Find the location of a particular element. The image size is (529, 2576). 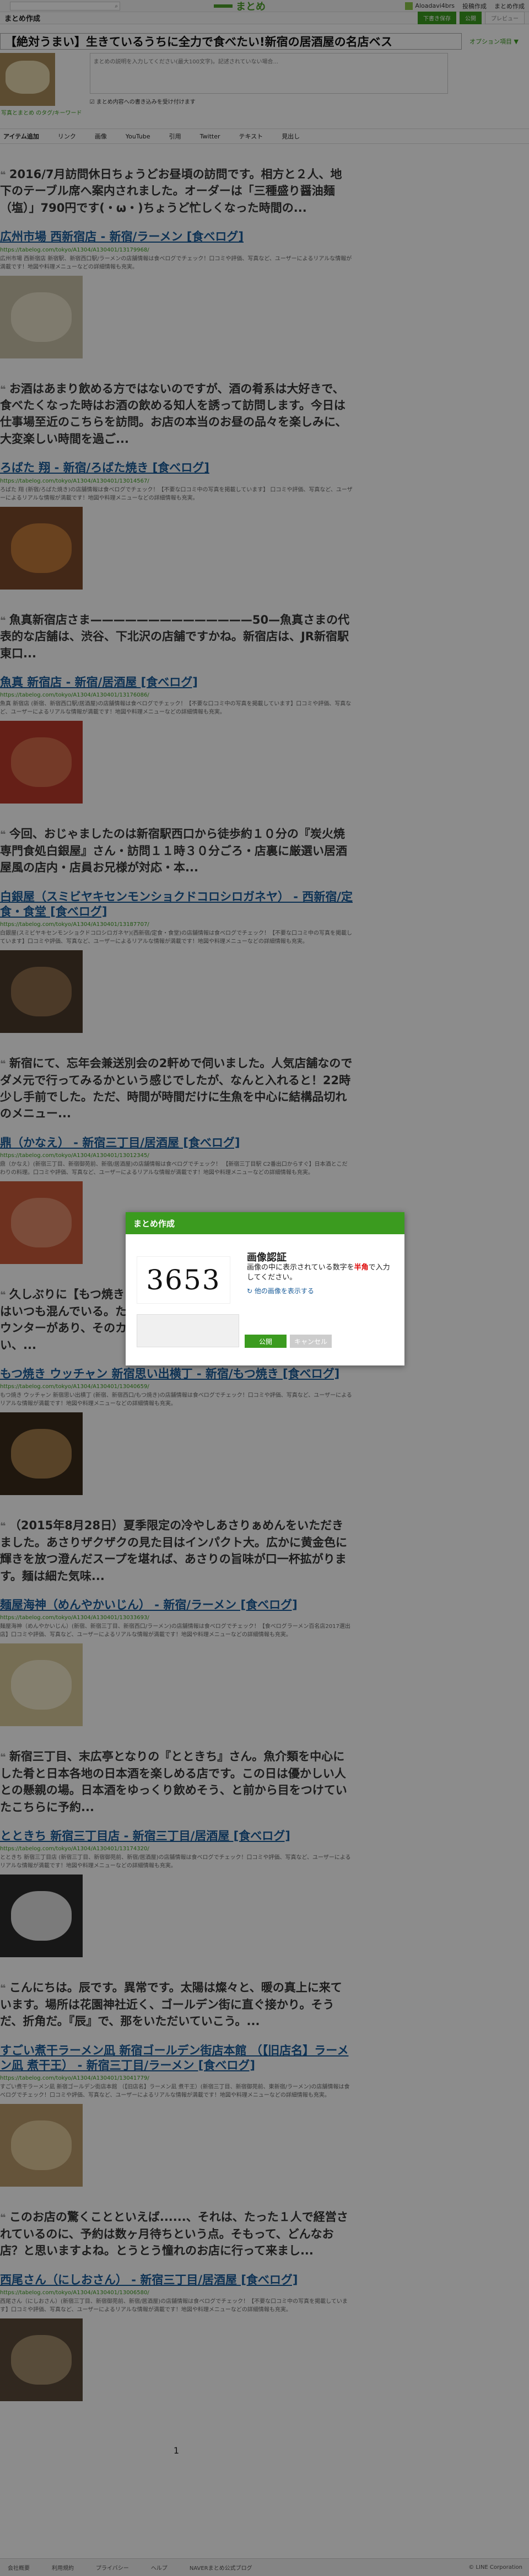

modal-header: まとめ作成 is located at coordinates (265, 1223).